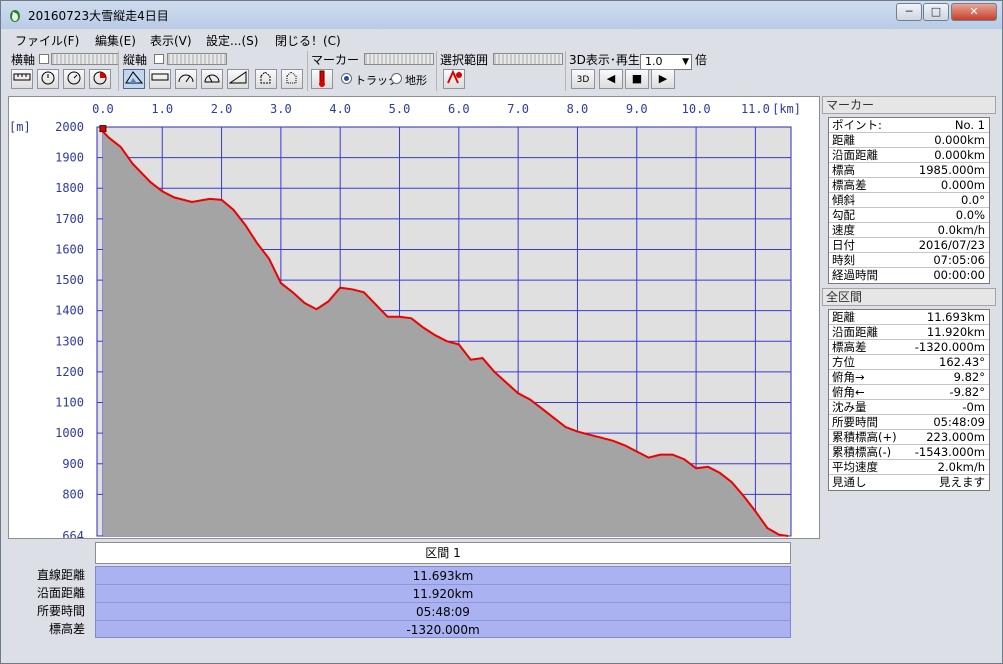  Describe the element at coordinates (454, 79) in the screenshot. I see `range-select-icon` at that location.